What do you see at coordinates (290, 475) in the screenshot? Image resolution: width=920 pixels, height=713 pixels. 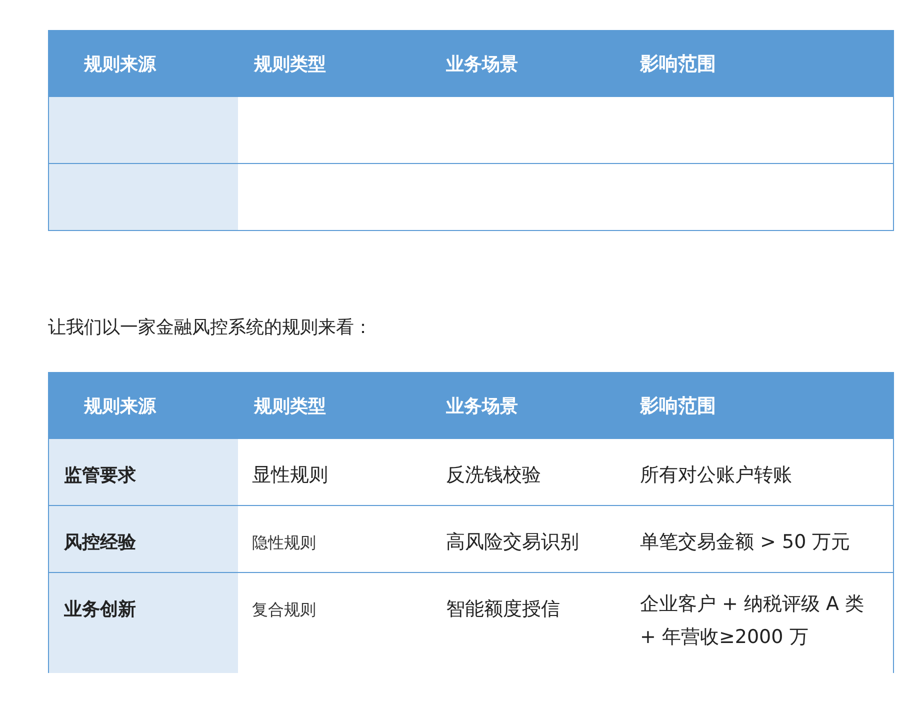 I see `table-cell-text: 显性规则` at bounding box center [290, 475].